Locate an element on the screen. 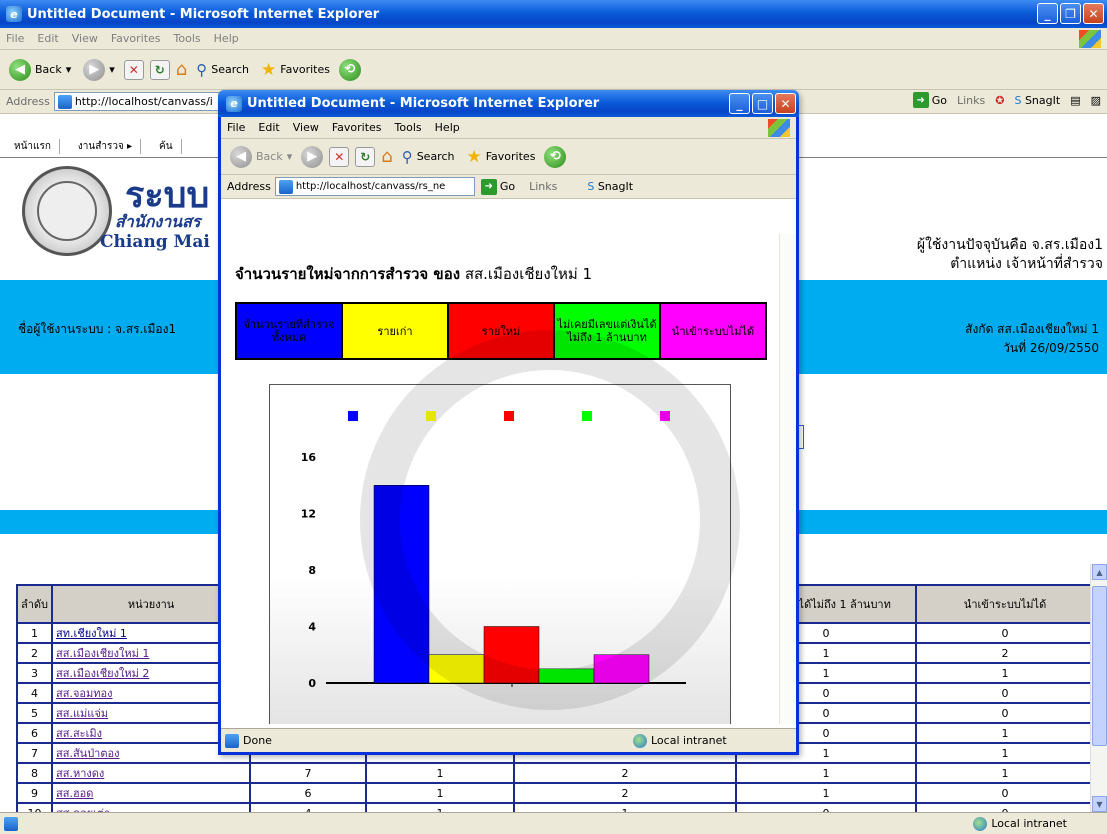 The width and height of the screenshot is (1107, 834). report-heading-unit: สส.เมืองเชียงใหม่ 1 is located at coordinates (528, 274).